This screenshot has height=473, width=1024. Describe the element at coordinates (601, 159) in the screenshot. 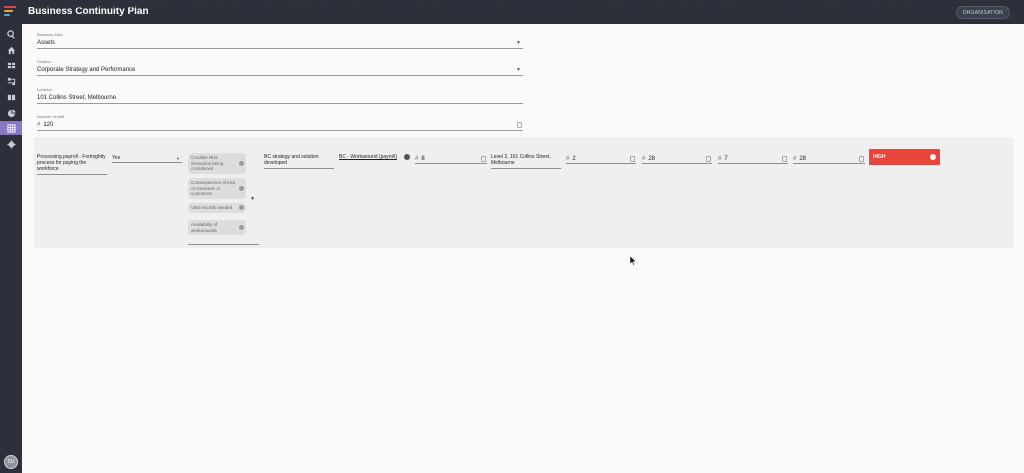

I see `recovery-time-input: # 2` at that location.